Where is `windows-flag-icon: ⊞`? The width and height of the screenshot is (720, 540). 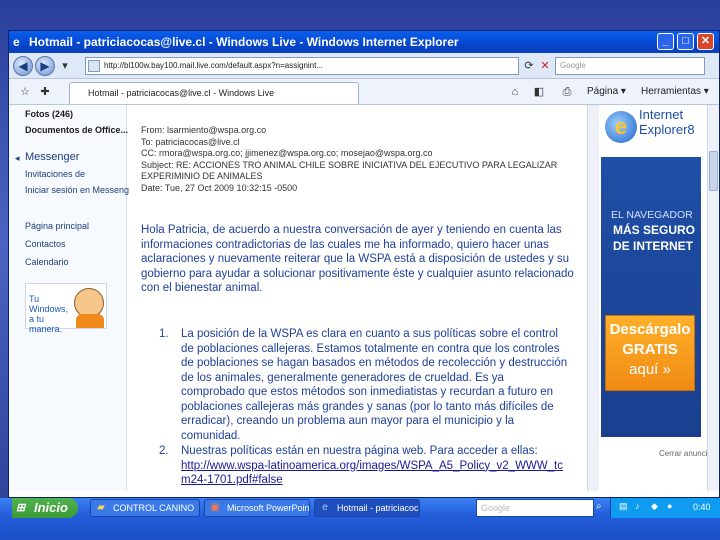 windows-flag-icon: ⊞ is located at coordinates (21, 508).